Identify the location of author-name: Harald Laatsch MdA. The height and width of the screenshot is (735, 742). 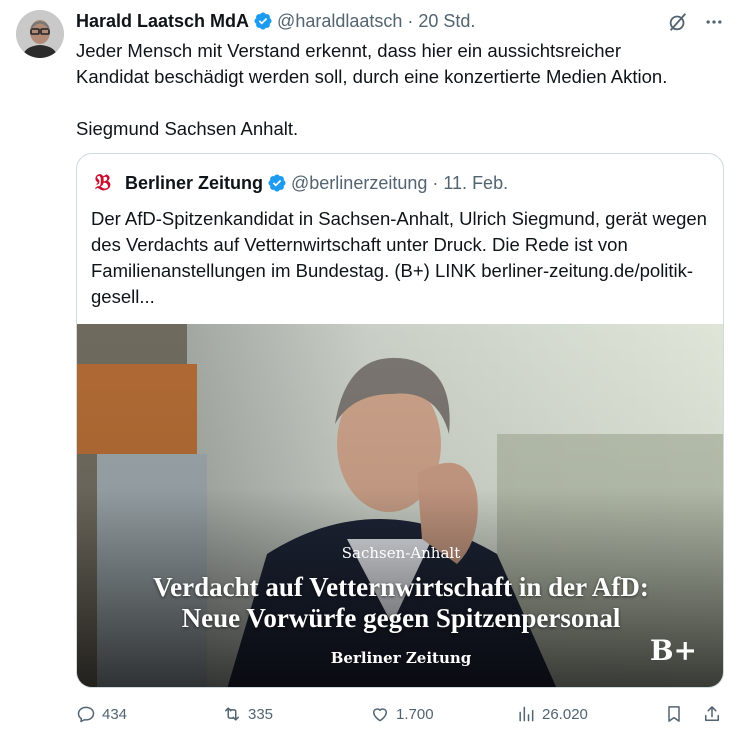
(162, 21).